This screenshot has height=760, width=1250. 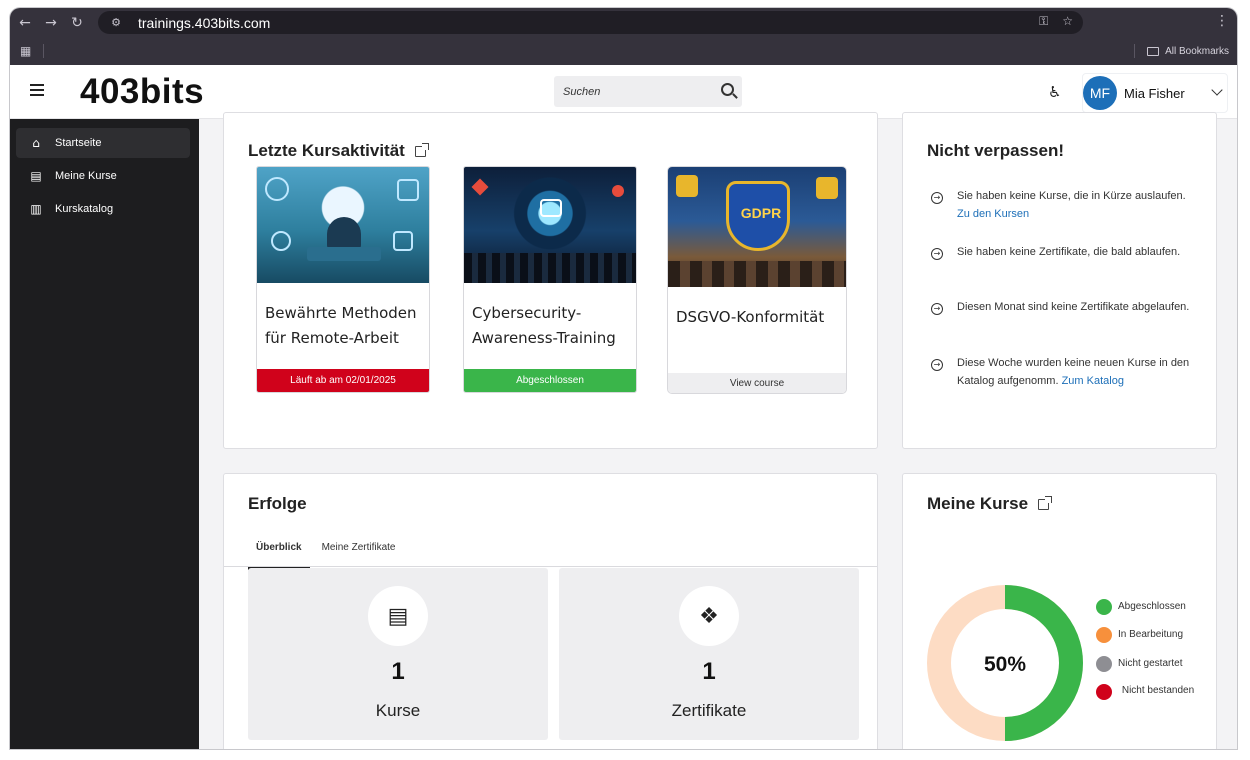 I want to click on courses-donut-chart: 50%, so click(x=1005, y=663).